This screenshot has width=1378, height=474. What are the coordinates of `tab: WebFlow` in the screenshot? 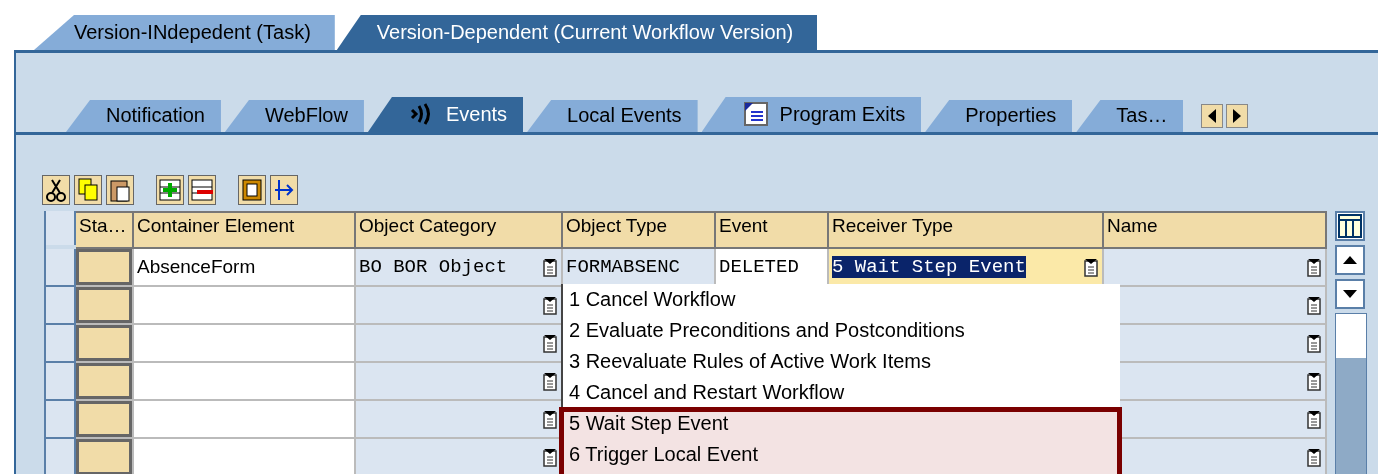 It's located at (294, 116).